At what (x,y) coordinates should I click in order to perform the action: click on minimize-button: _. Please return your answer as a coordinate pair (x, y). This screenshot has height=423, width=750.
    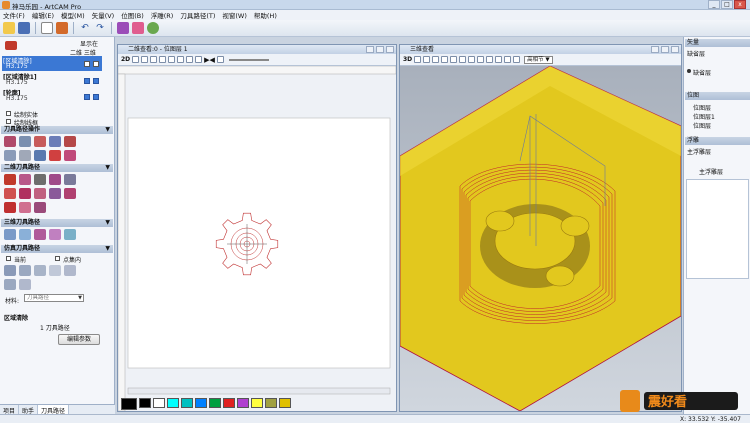
    Looking at the image, I should click on (714, 4).